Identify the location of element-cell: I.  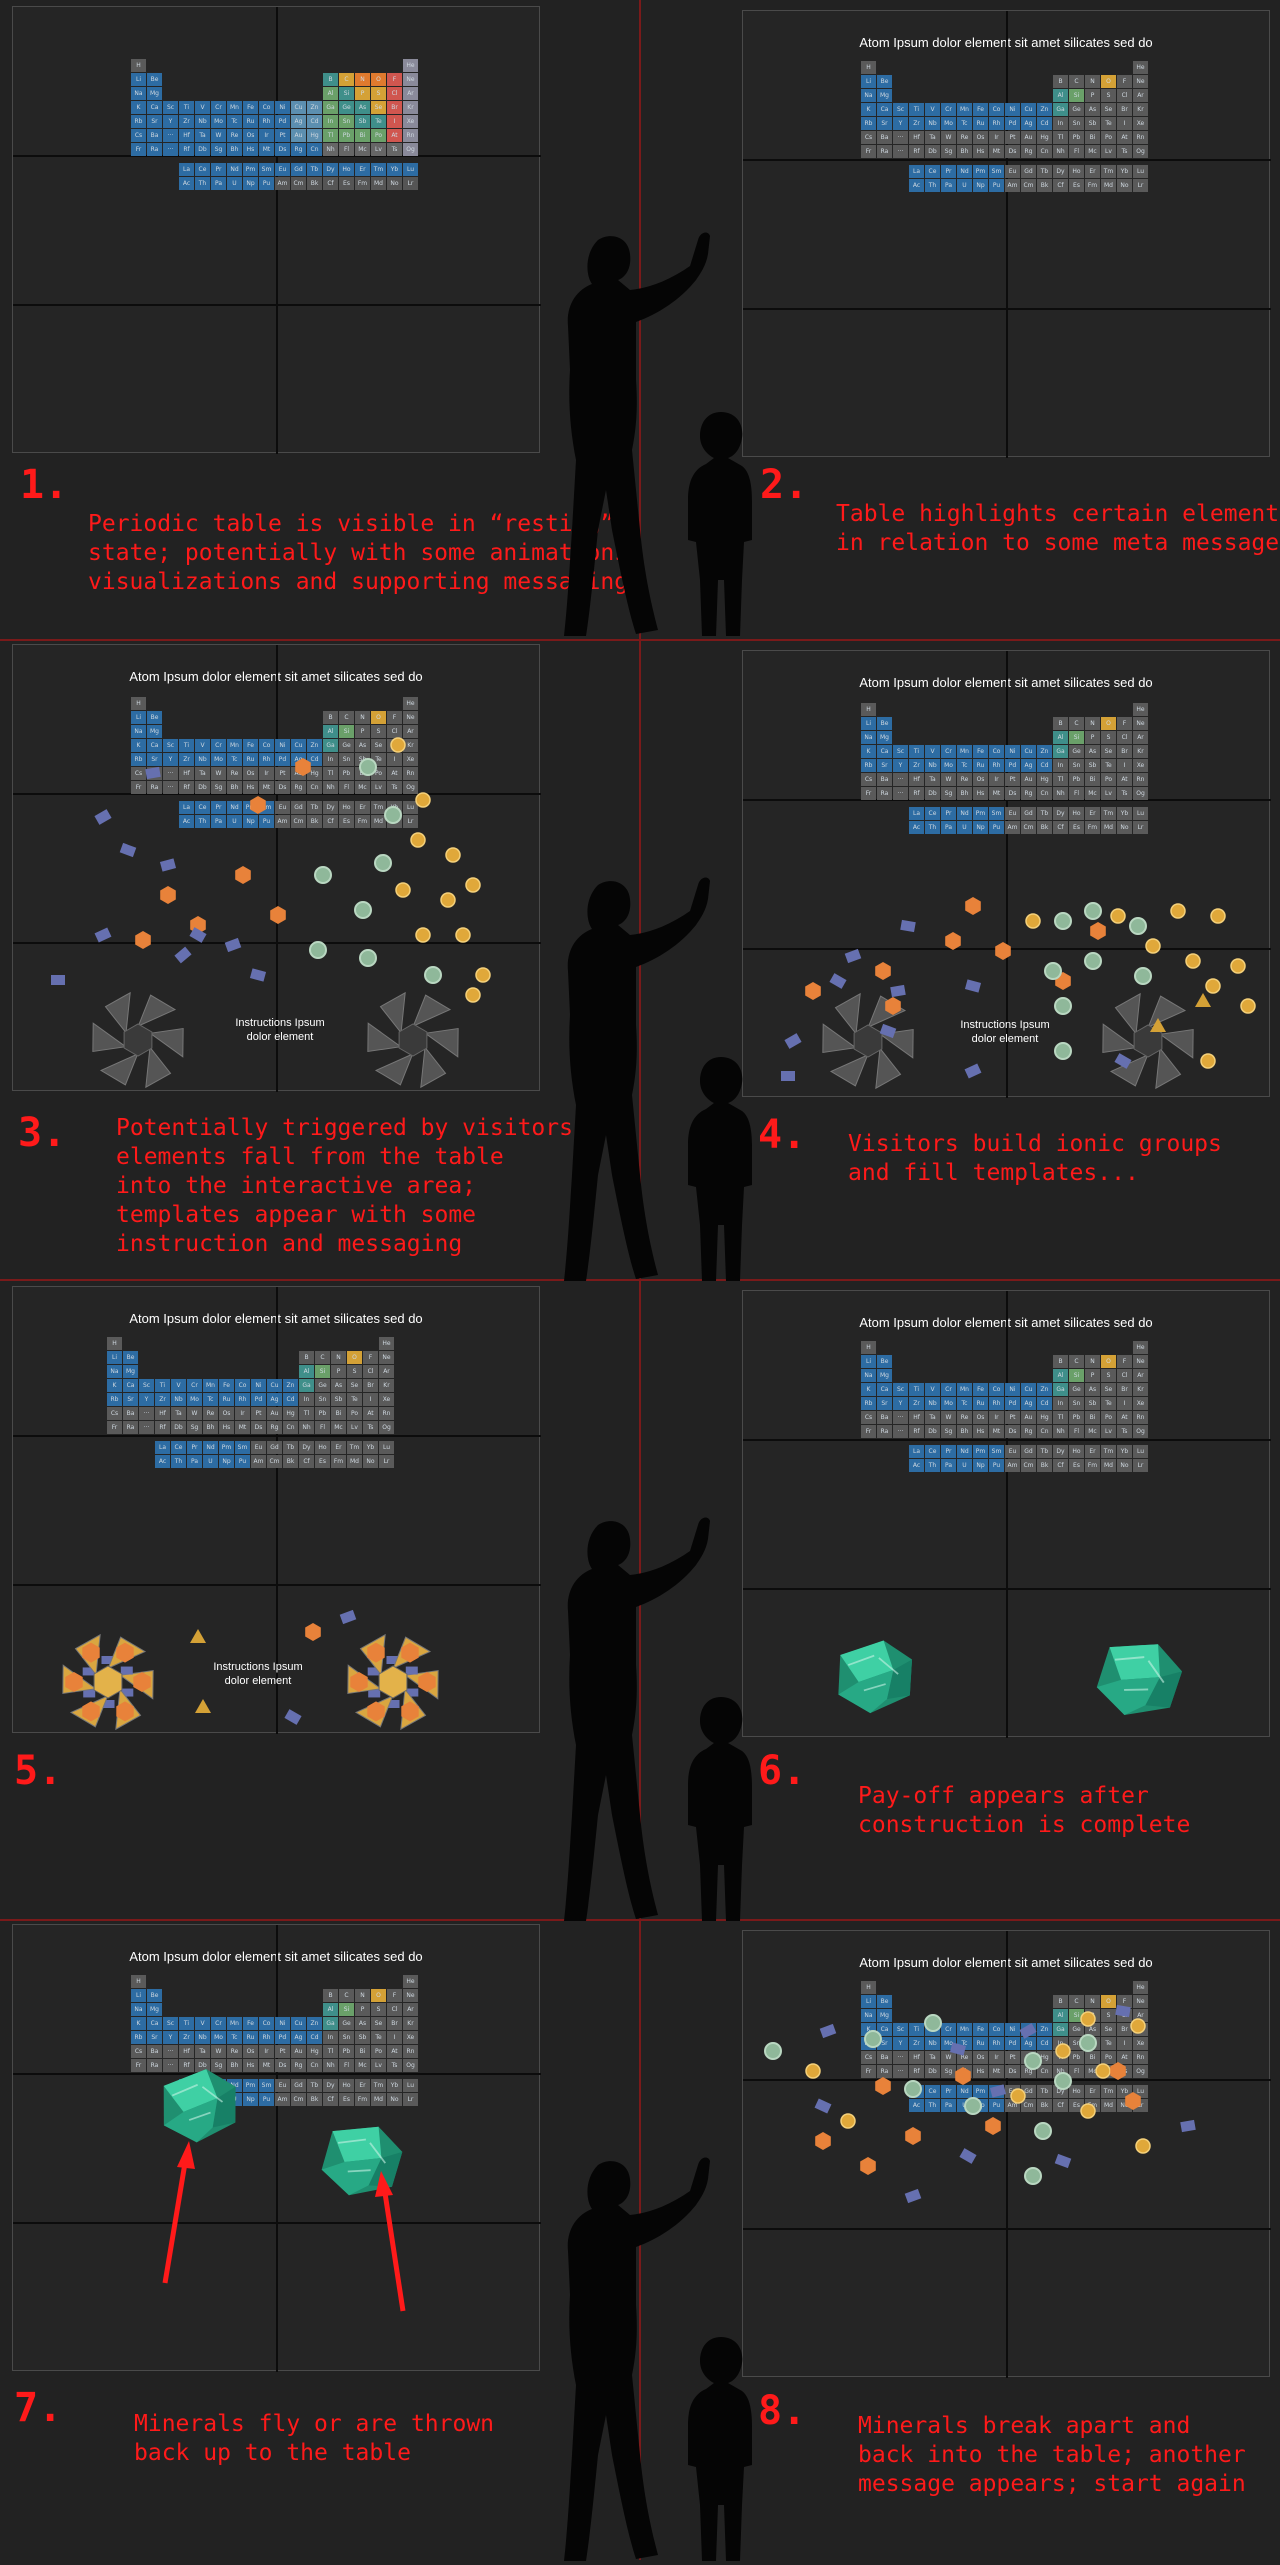
(1124, 123).